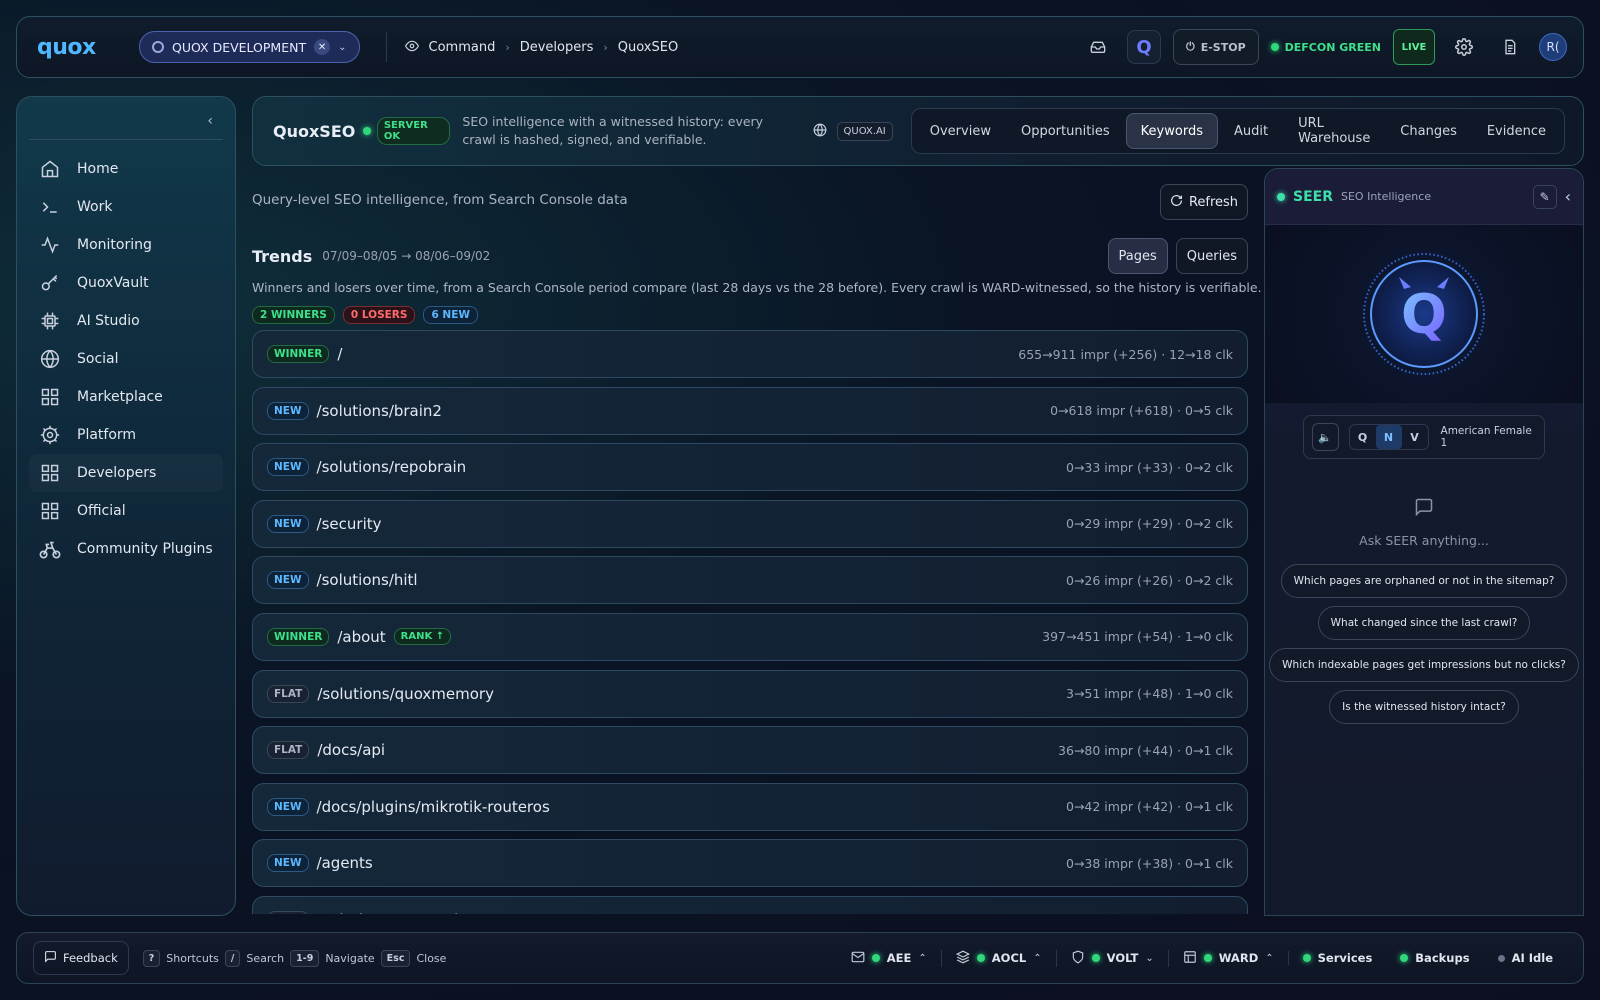 The width and height of the screenshot is (1600, 1000). Describe the element at coordinates (750, 863) in the screenshot. I see `trend-row: NEW/agents 0→38 impr (+38) · 0→1 clk` at that location.